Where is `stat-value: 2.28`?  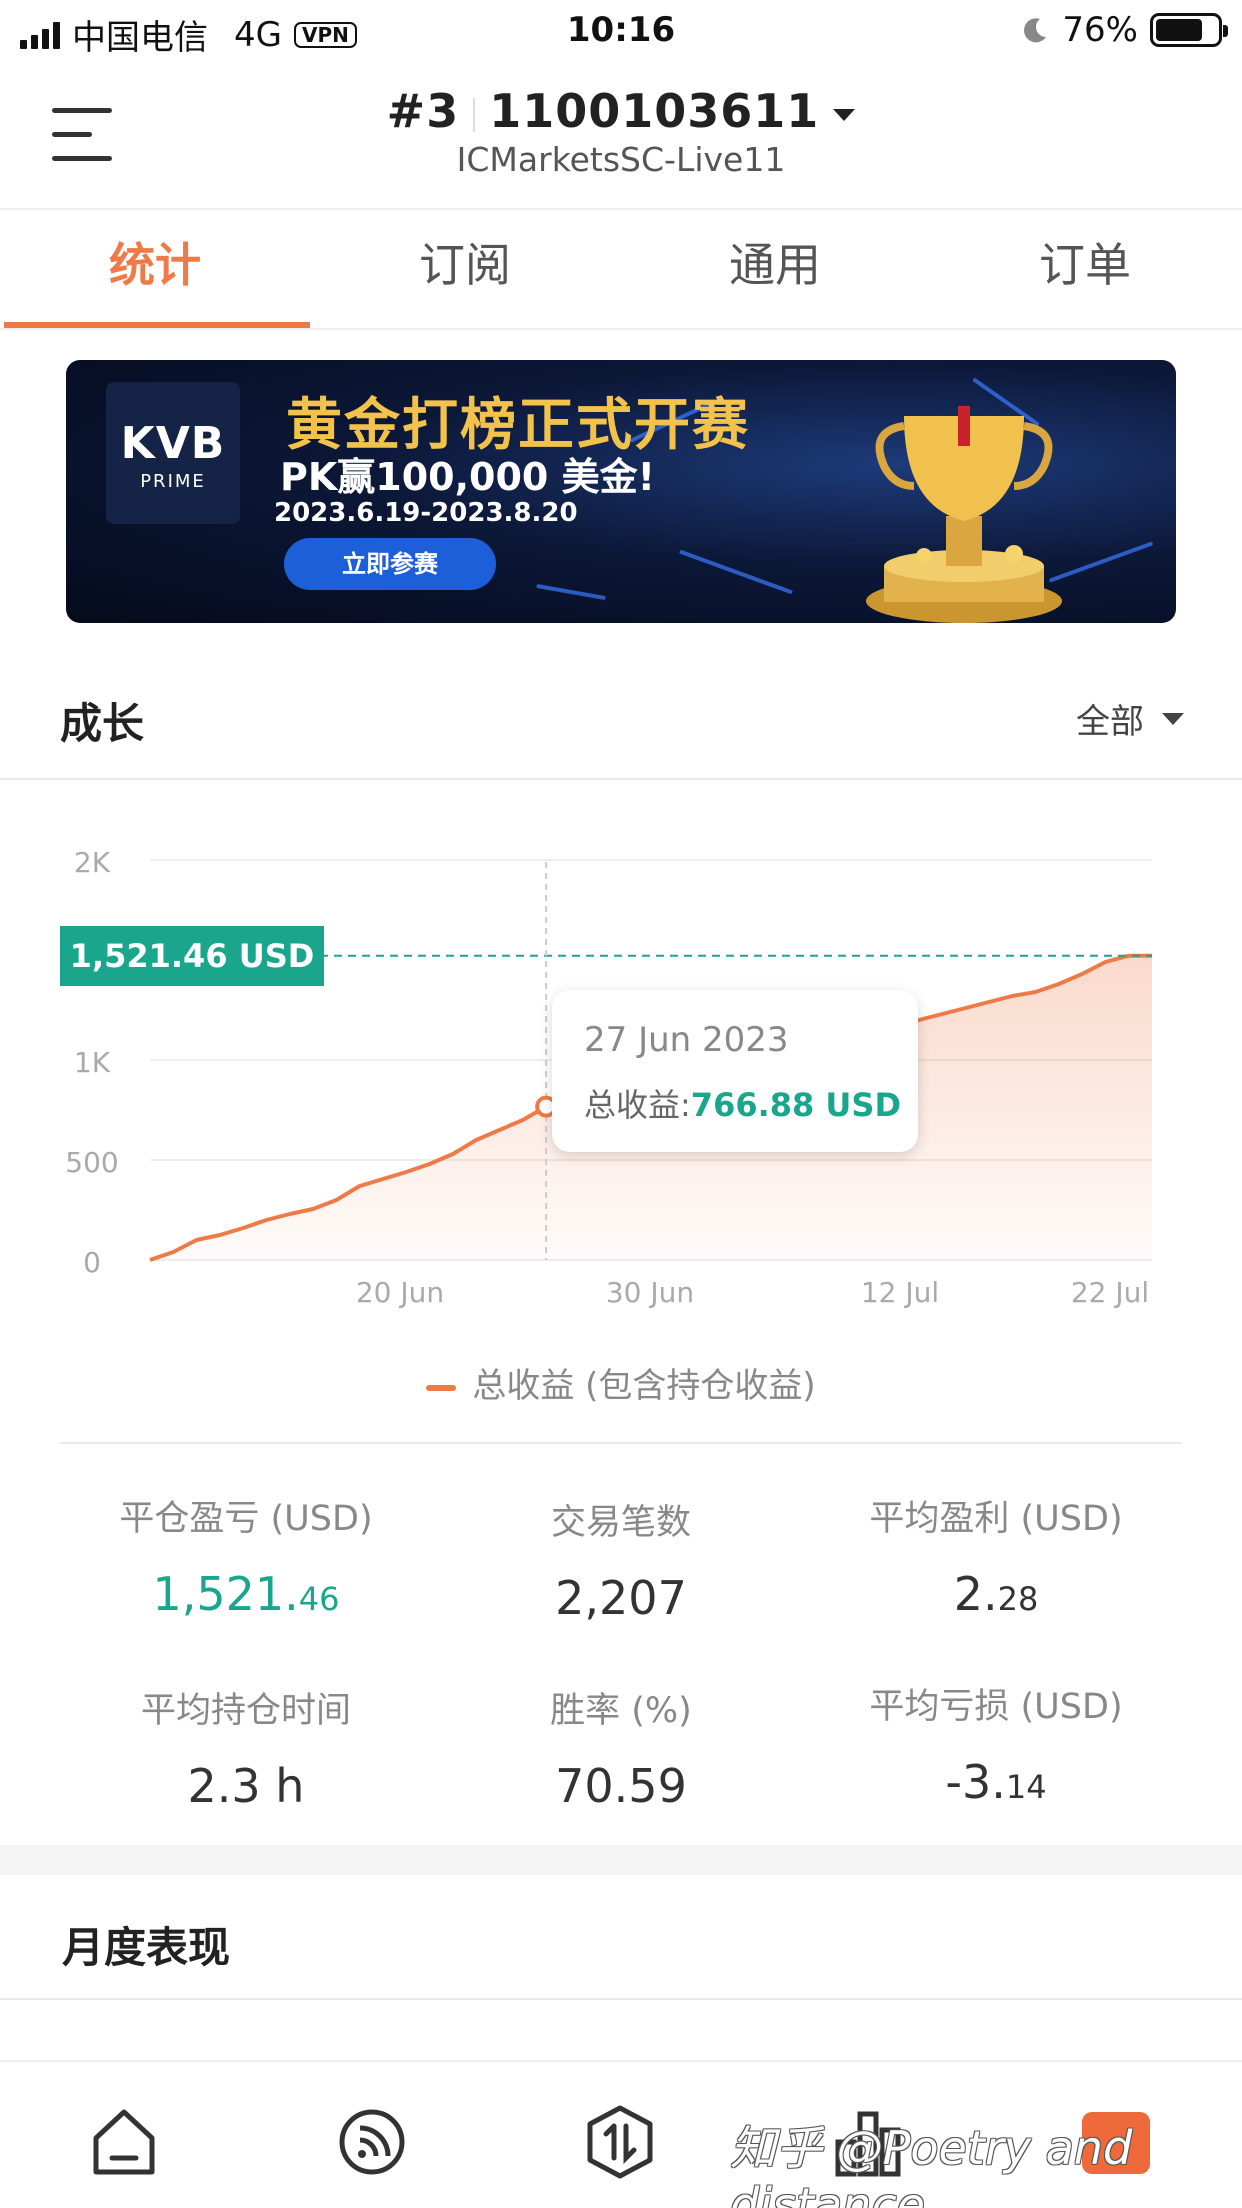
stat-value: 2.28 is located at coordinates (996, 1594).